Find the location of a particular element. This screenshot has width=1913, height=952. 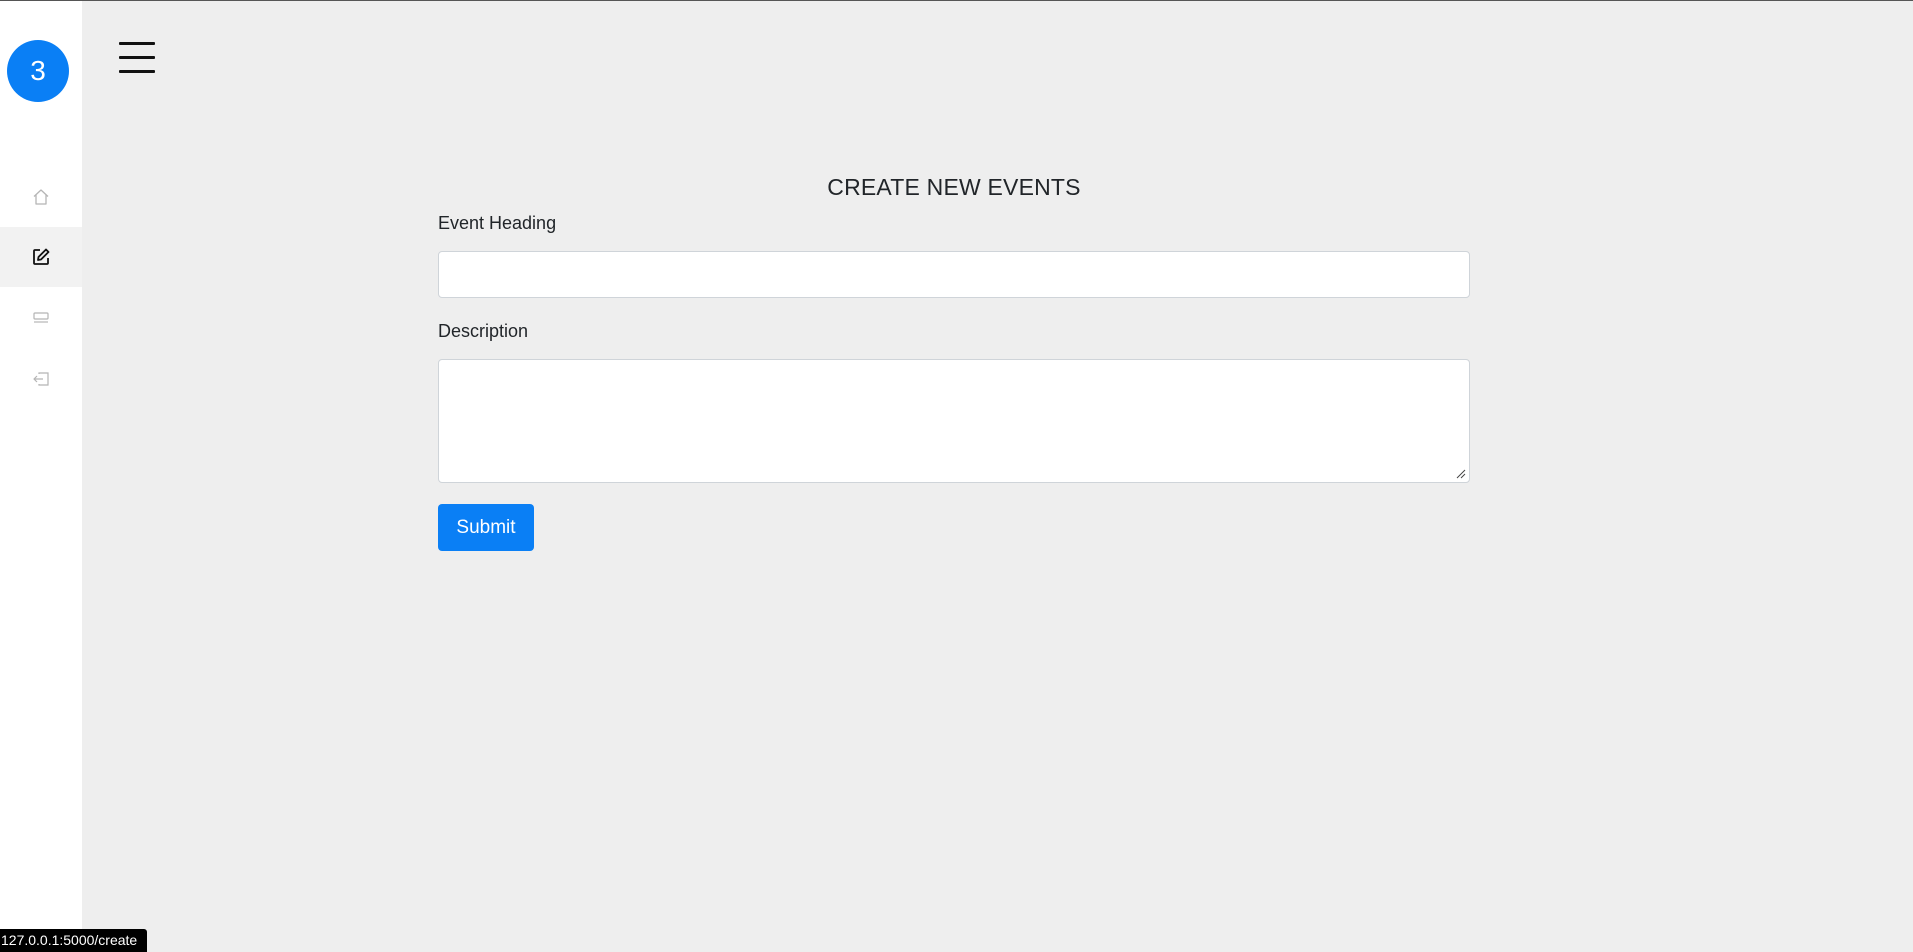

hamburger-menu-icon is located at coordinates (137, 58).